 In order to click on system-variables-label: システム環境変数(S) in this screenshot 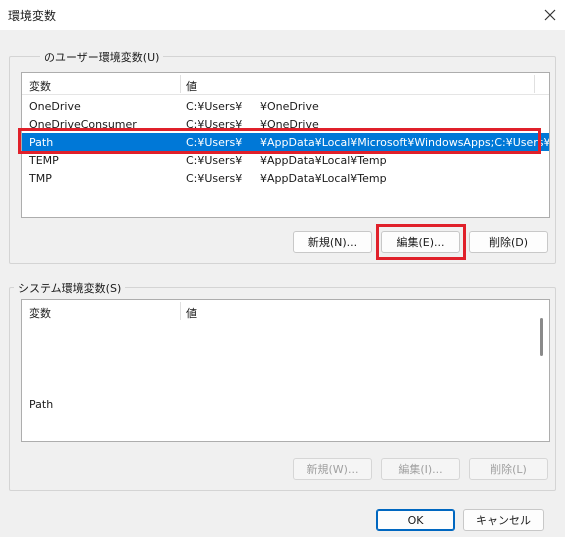, I will do `click(70, 288)`.